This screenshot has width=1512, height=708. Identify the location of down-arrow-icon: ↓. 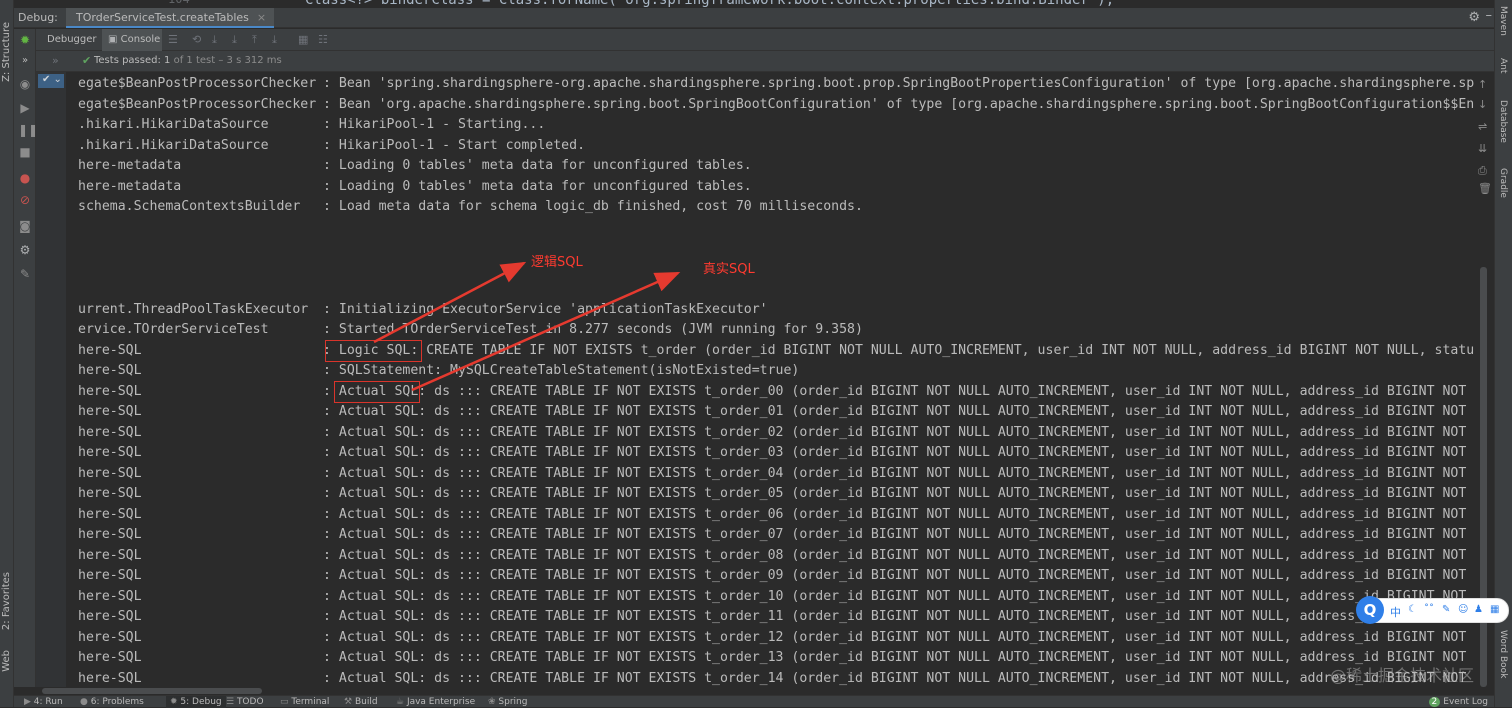
(1482, 104).